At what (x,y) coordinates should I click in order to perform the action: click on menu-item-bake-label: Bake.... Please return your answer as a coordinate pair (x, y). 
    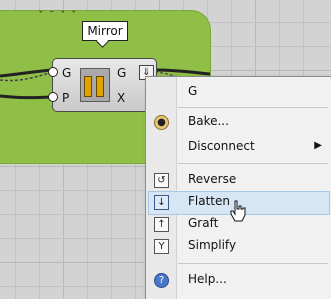
    Looking at the image, I should click on (208, 121).